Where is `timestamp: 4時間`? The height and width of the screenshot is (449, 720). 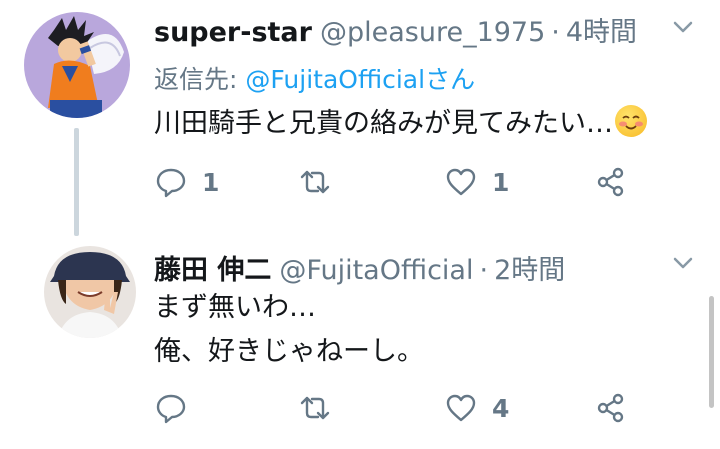 timestamp: 4時間 is located at coordinates (601, 29).